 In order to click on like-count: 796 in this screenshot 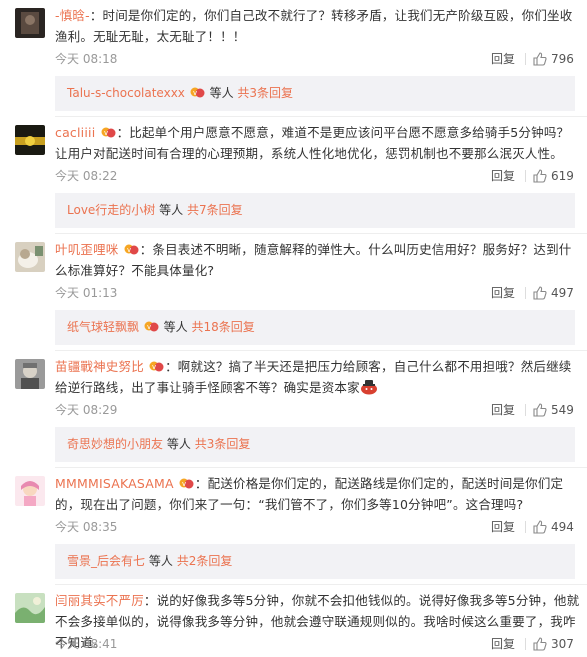, I will do `click(562, 59)`.